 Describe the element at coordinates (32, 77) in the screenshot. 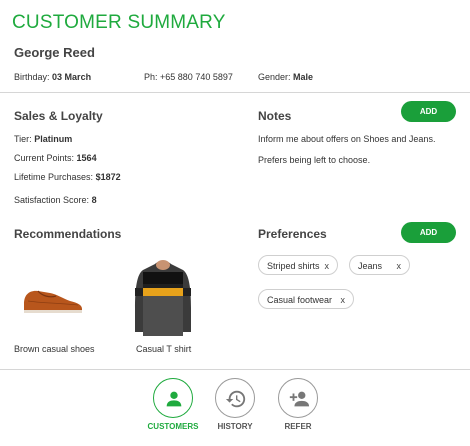

I see `birthday-label: Birthday:` at that location.